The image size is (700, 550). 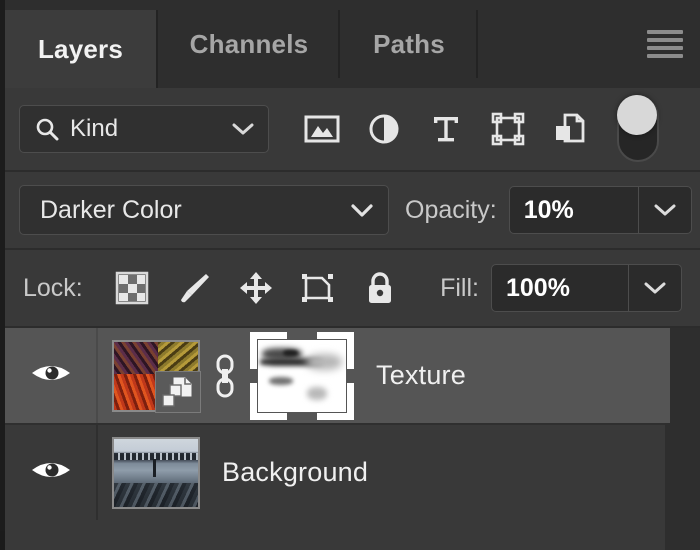 What do you see at coordinates (178, 391) in the screenshot?
I see `smart-object-badge-icon` at bounding box center [178, 391].